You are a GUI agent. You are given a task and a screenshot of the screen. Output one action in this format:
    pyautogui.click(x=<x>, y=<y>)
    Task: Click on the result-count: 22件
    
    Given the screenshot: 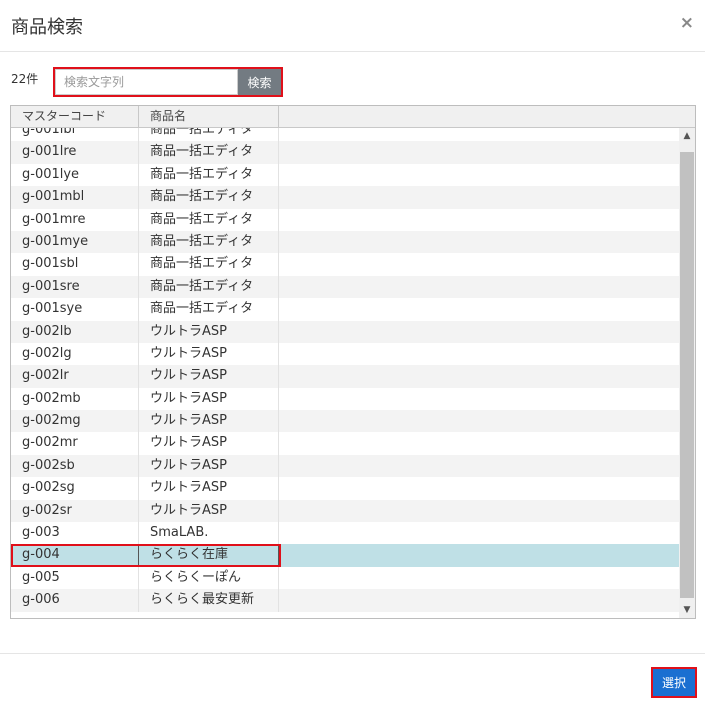 What is the action you would take?
    pyautogui.click(x=25, y=79)
    